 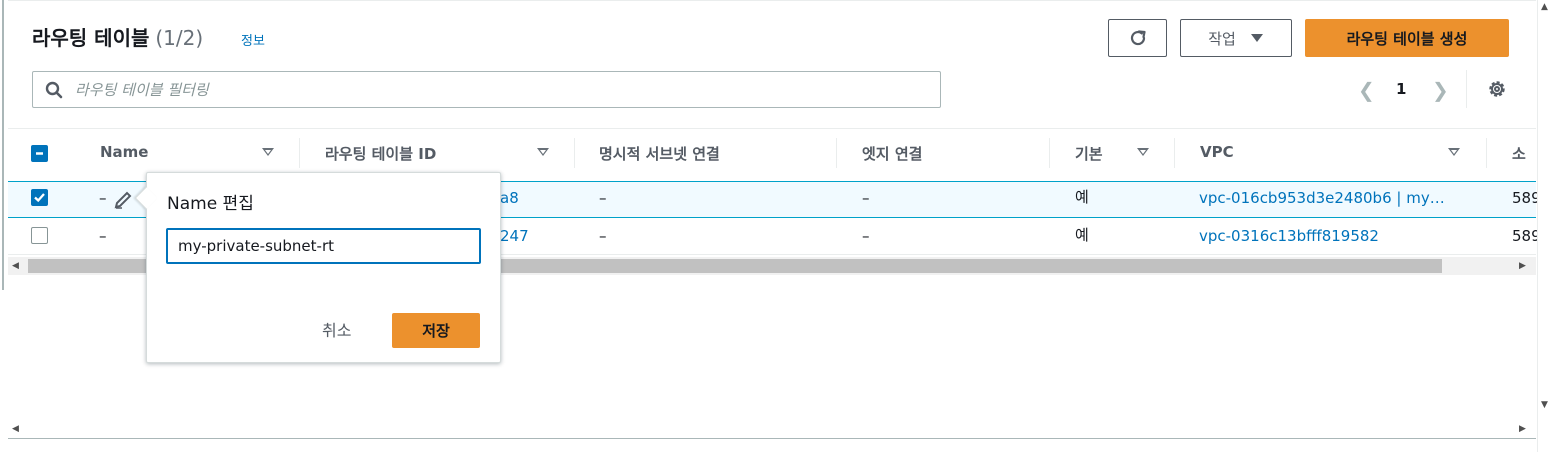 I want to click on page-title: 라우팅 테이블 (1/2), so click(x=117, y=36).